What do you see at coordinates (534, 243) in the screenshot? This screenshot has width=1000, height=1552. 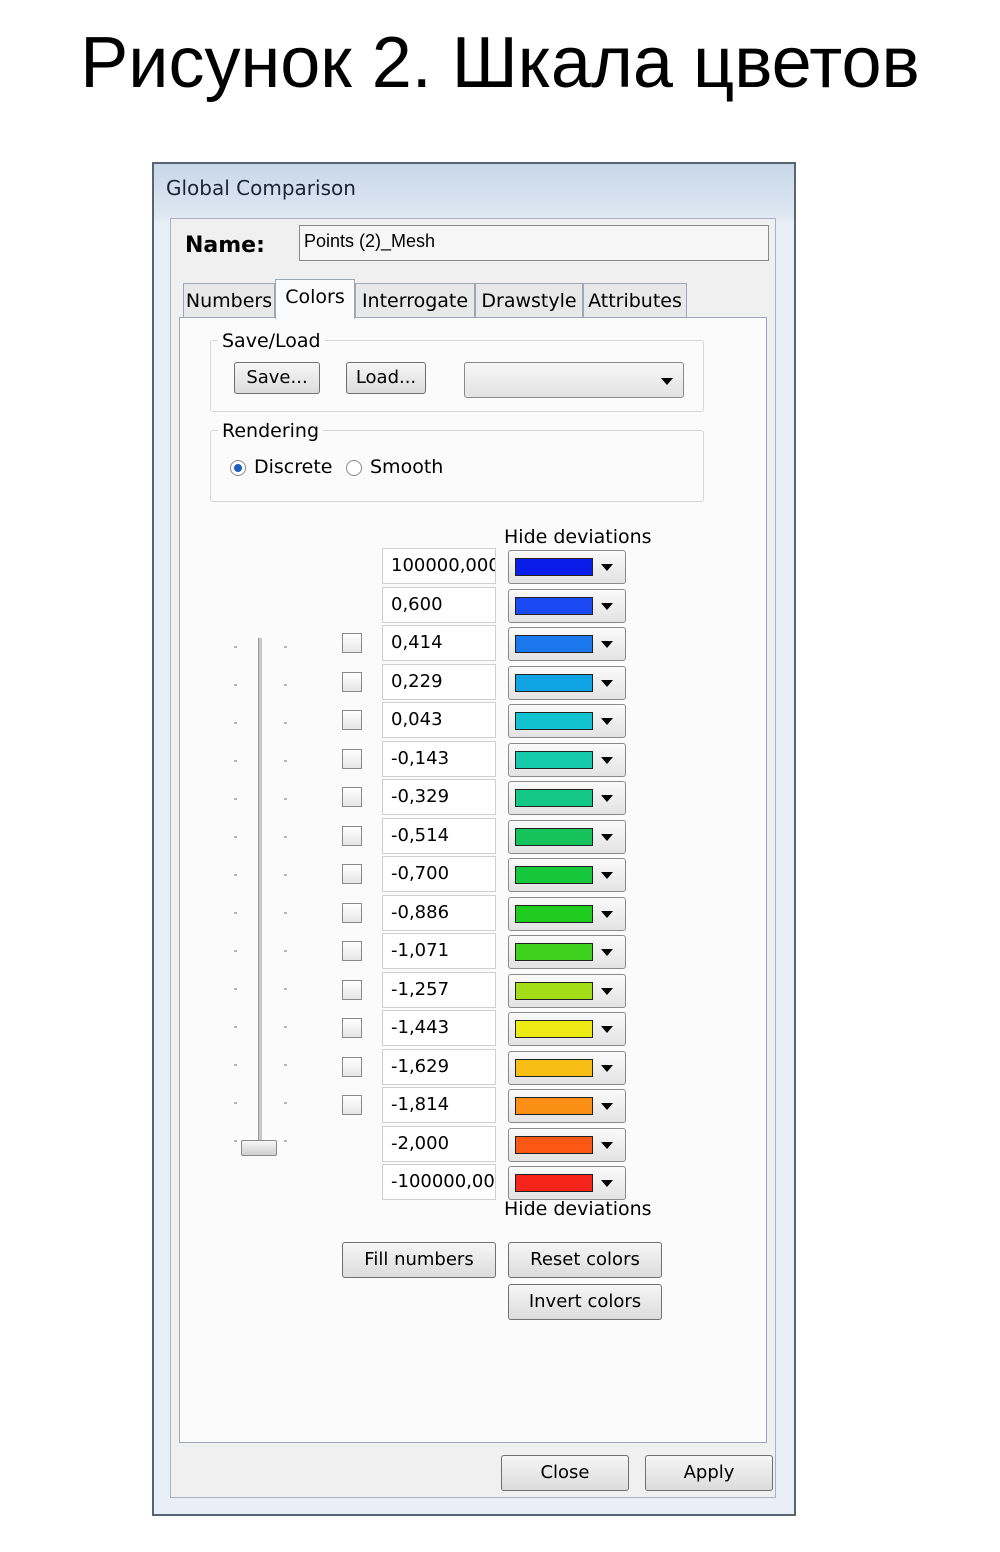 I see `name-input: Points (2)_Mesh` at bounding box center [534, 243].